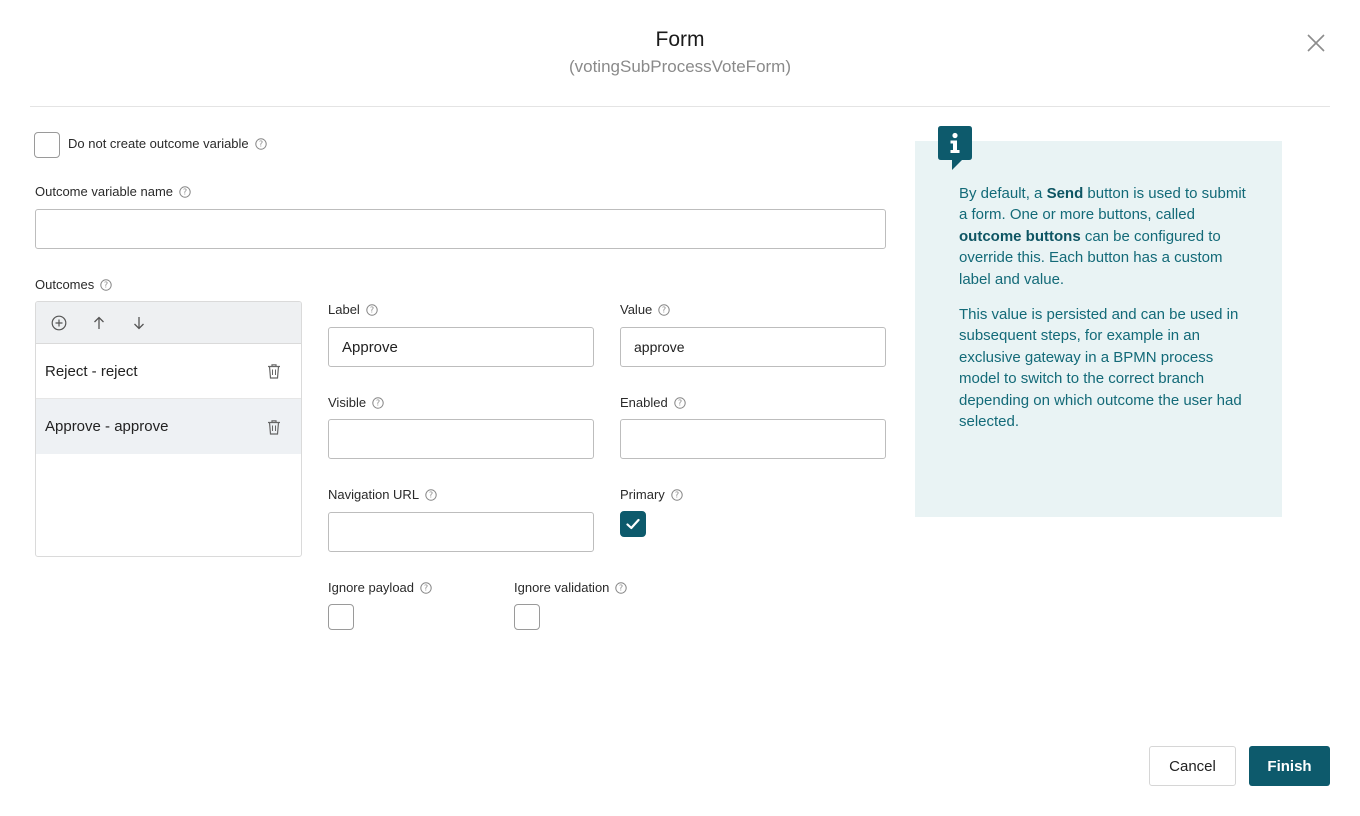  I want to click on outcomes-list: Reject - reject Approve - approve, so click(168, 429).